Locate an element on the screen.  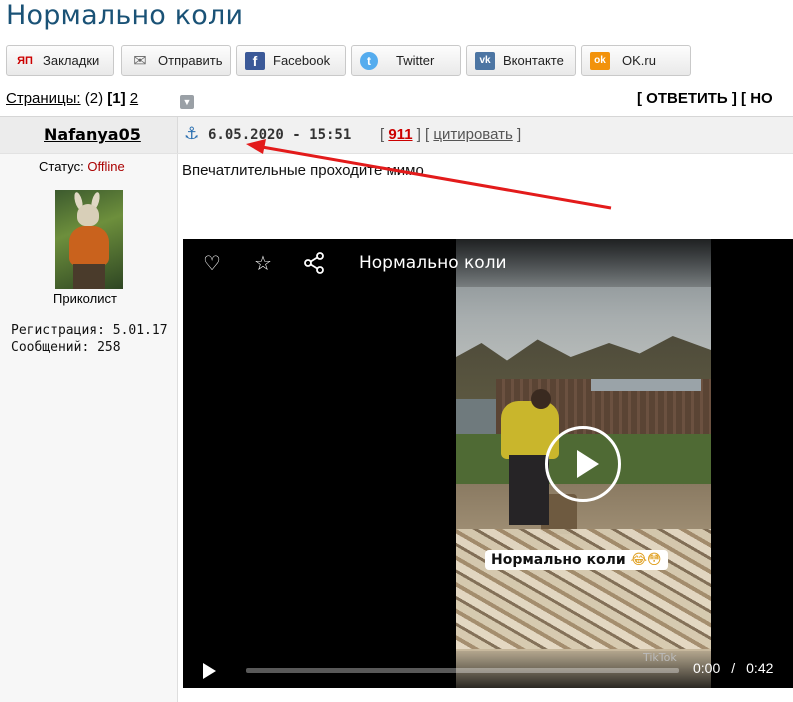
share-button-send: ✉ Отправить is located at coordinates (176, 60).